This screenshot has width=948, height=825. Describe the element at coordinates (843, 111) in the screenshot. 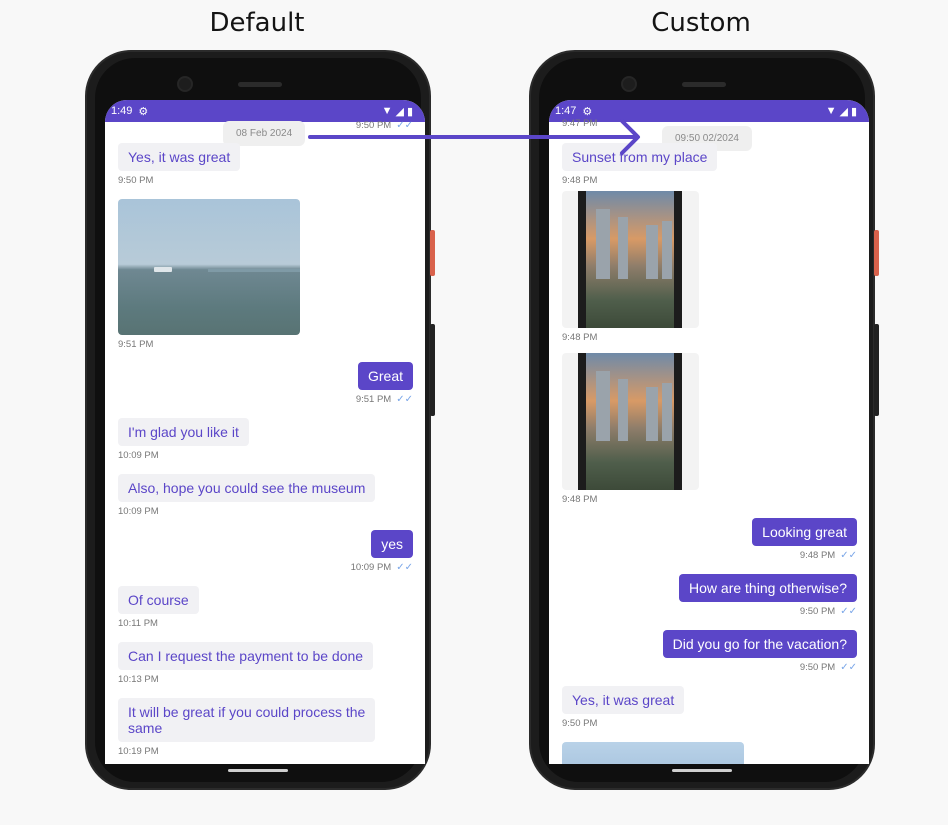

I see `signal-icon: ◢` at that location.